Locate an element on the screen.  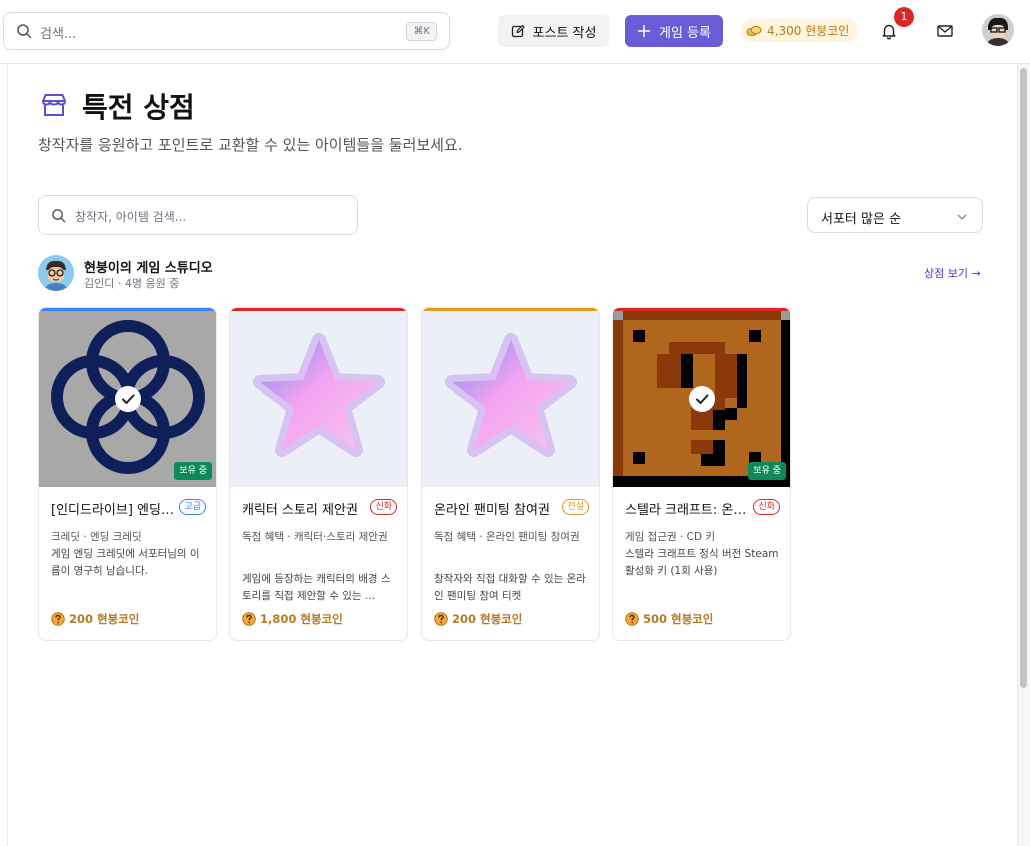
page-subtitle: 창작자를 응원하고 포인트로 교환할 수 있는 아이템들을 둘러보세요. is located at coordinates (250, 145).